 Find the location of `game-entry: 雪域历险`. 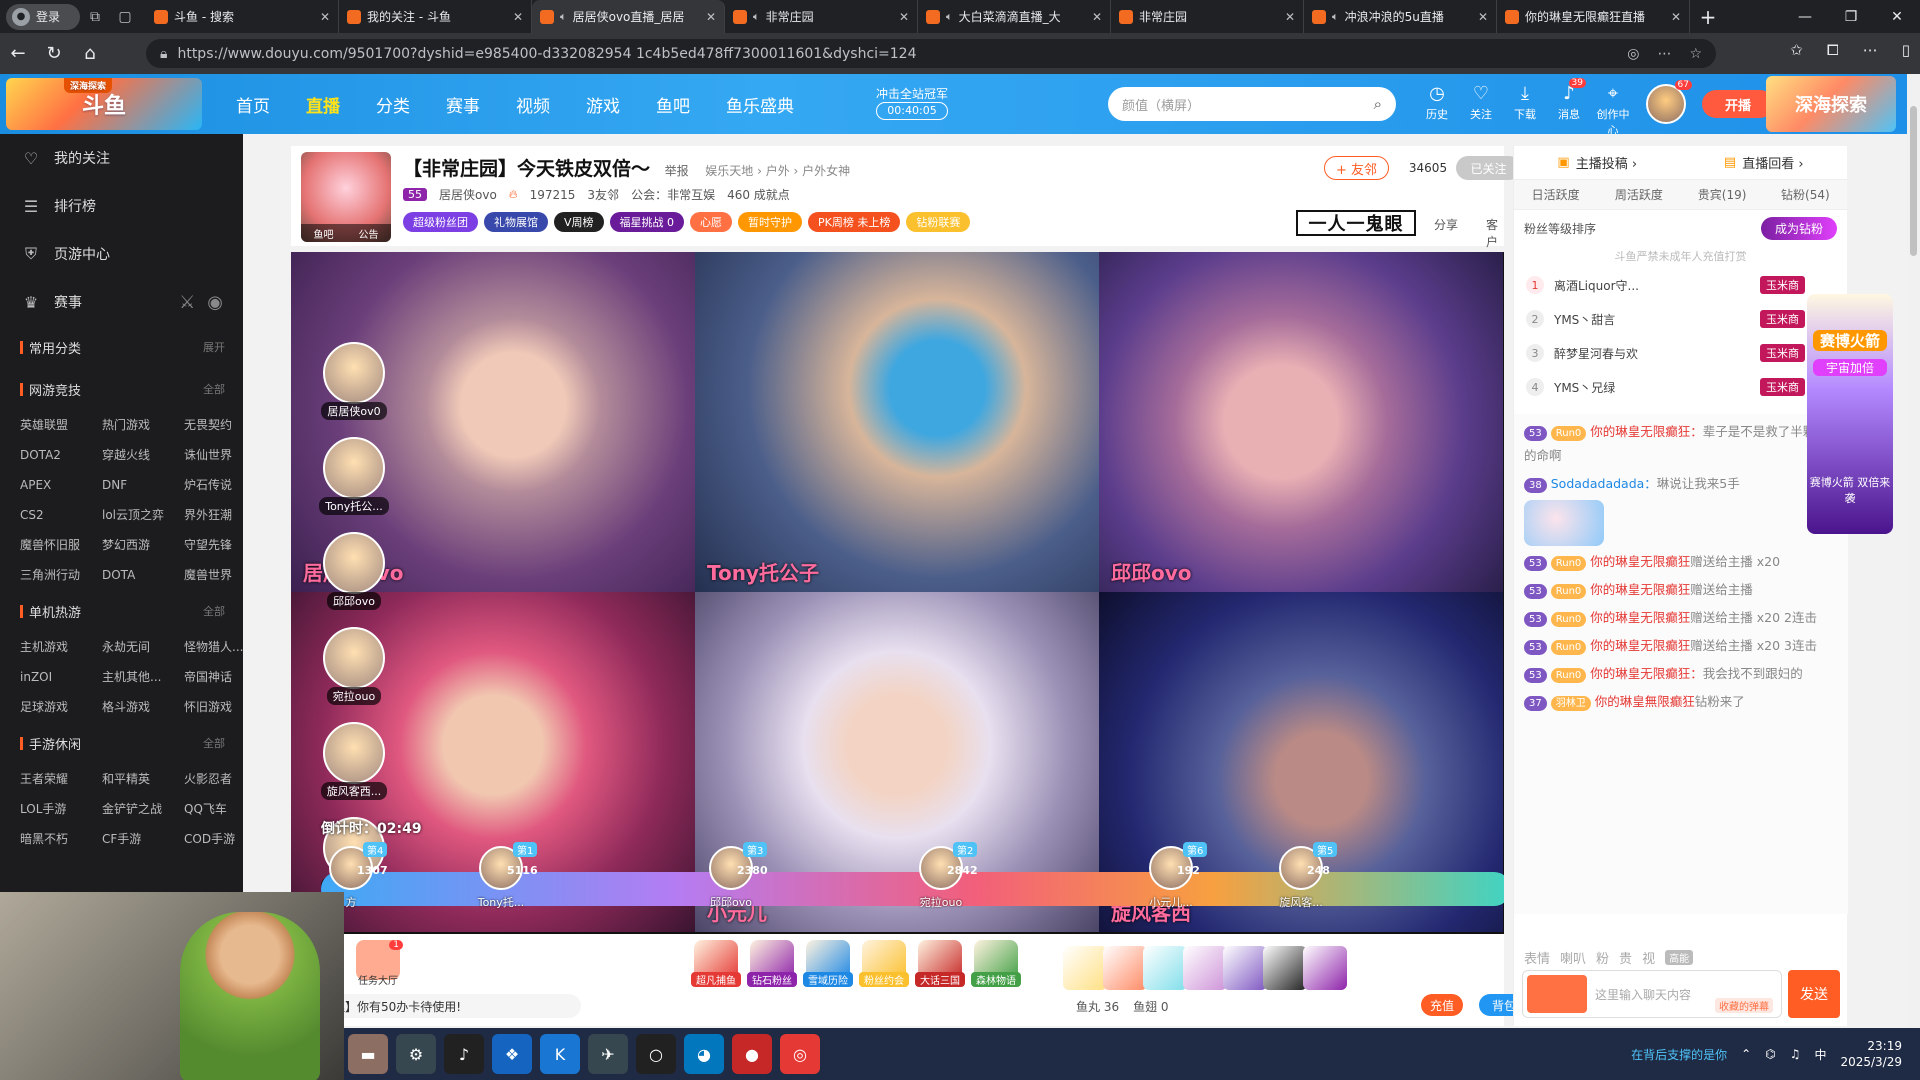

game-entry: 雪域历险 is located at coordinates (828, 963).